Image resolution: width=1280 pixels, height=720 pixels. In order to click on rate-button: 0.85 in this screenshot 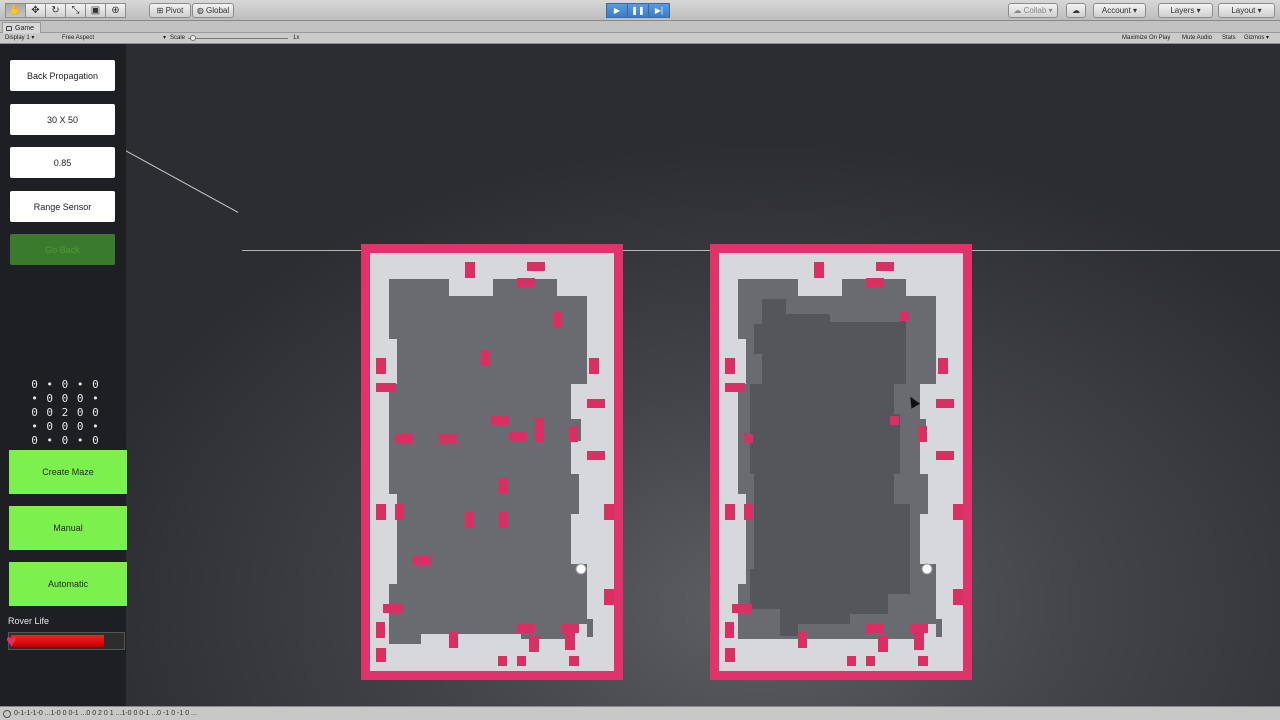, I will do `click(62, 162)`.